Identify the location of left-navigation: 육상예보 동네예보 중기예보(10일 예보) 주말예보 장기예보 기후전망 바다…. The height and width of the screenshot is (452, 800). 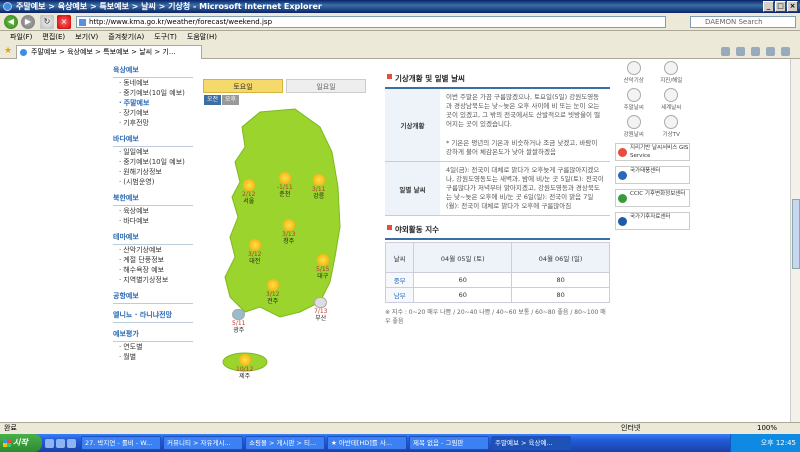
(153, 240).